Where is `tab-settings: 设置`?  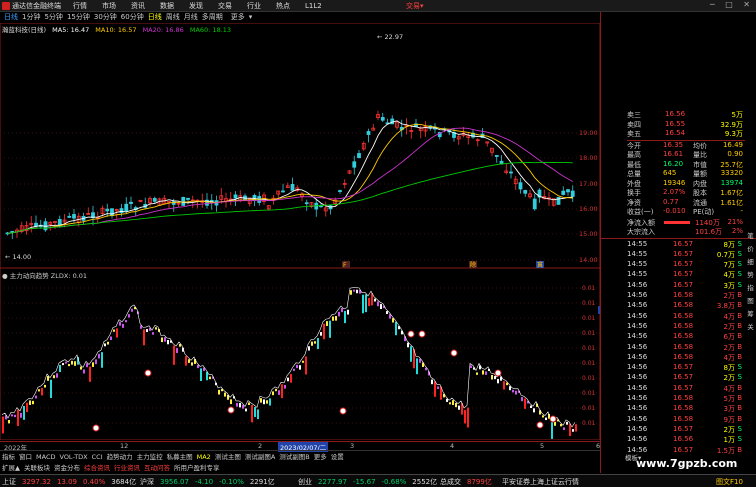 tab-settings: 设置 is located at coordinates (337, 456).